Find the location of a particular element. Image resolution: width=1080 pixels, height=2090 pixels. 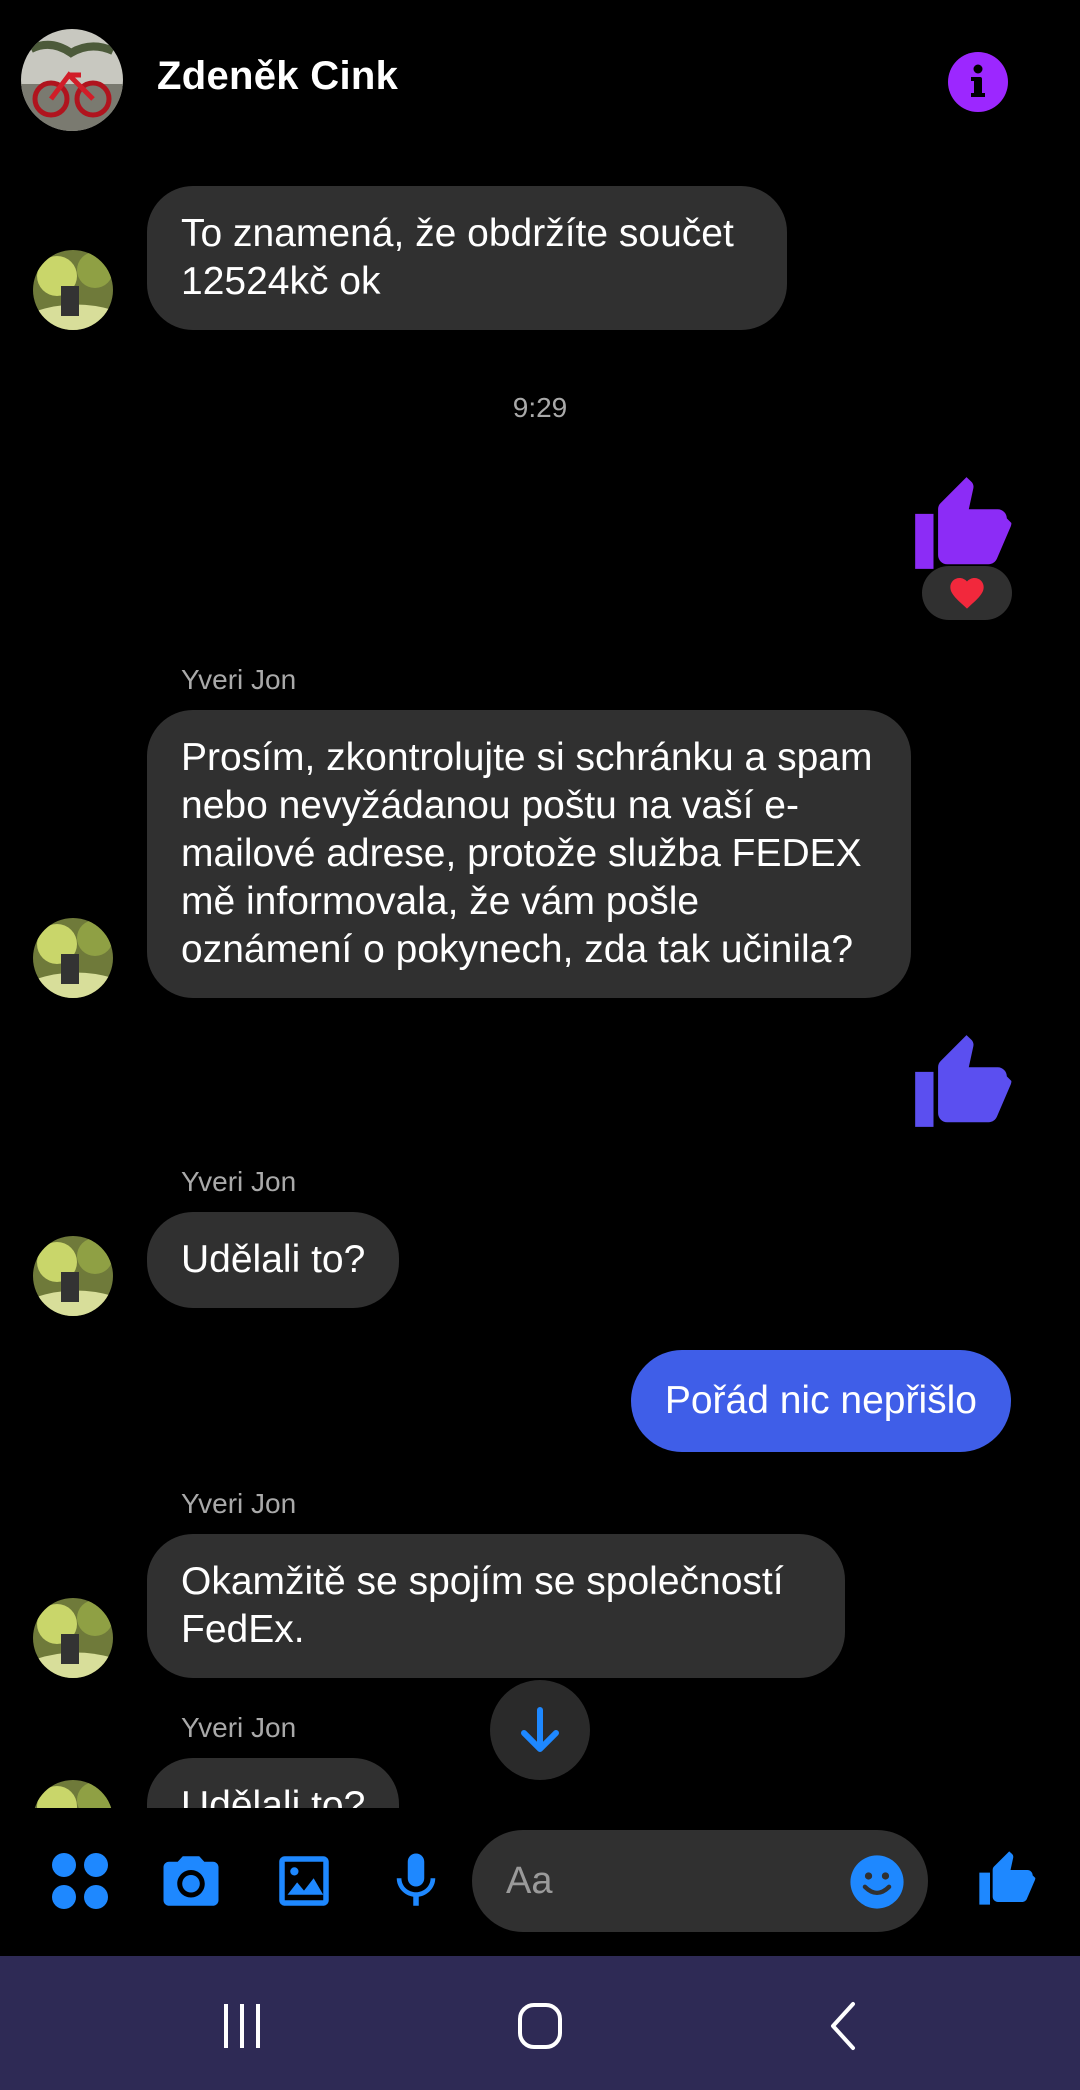

emoji-icon is located at coordinates (877, 1882).